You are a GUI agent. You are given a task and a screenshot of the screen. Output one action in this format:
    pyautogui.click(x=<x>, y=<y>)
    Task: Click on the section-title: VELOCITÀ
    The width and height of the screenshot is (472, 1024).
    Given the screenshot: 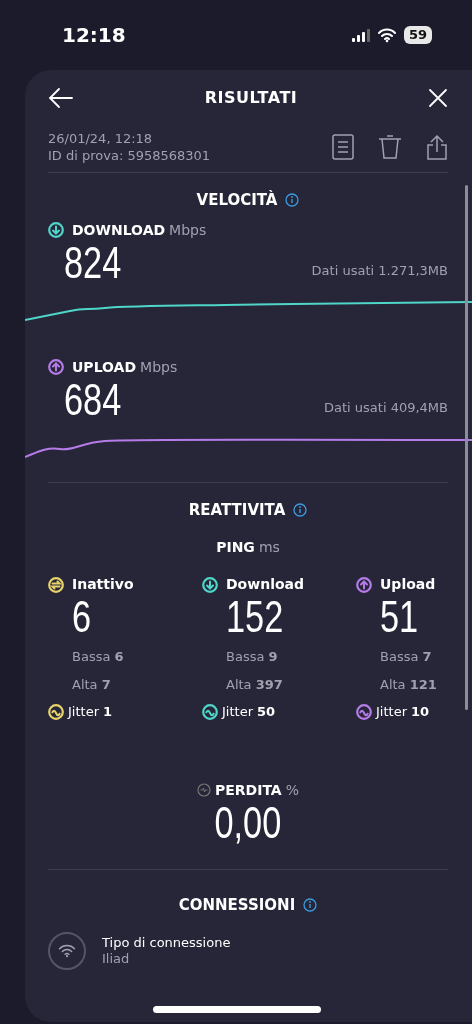 What is the action you would take?
    pyautogui.click(x=237, y=200)
    